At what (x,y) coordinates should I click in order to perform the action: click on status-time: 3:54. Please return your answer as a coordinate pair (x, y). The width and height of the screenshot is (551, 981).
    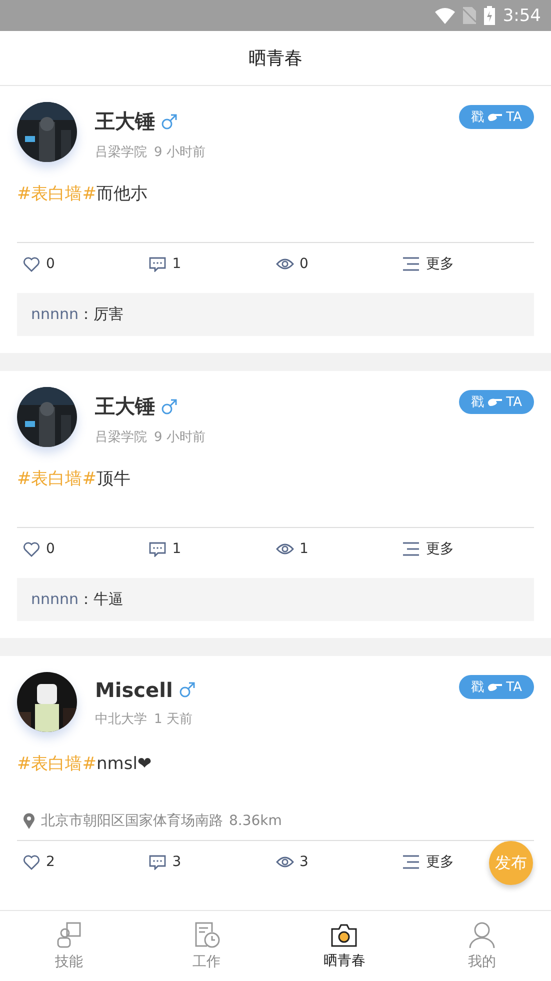
    Looking at the image, I should click on (521, 16).